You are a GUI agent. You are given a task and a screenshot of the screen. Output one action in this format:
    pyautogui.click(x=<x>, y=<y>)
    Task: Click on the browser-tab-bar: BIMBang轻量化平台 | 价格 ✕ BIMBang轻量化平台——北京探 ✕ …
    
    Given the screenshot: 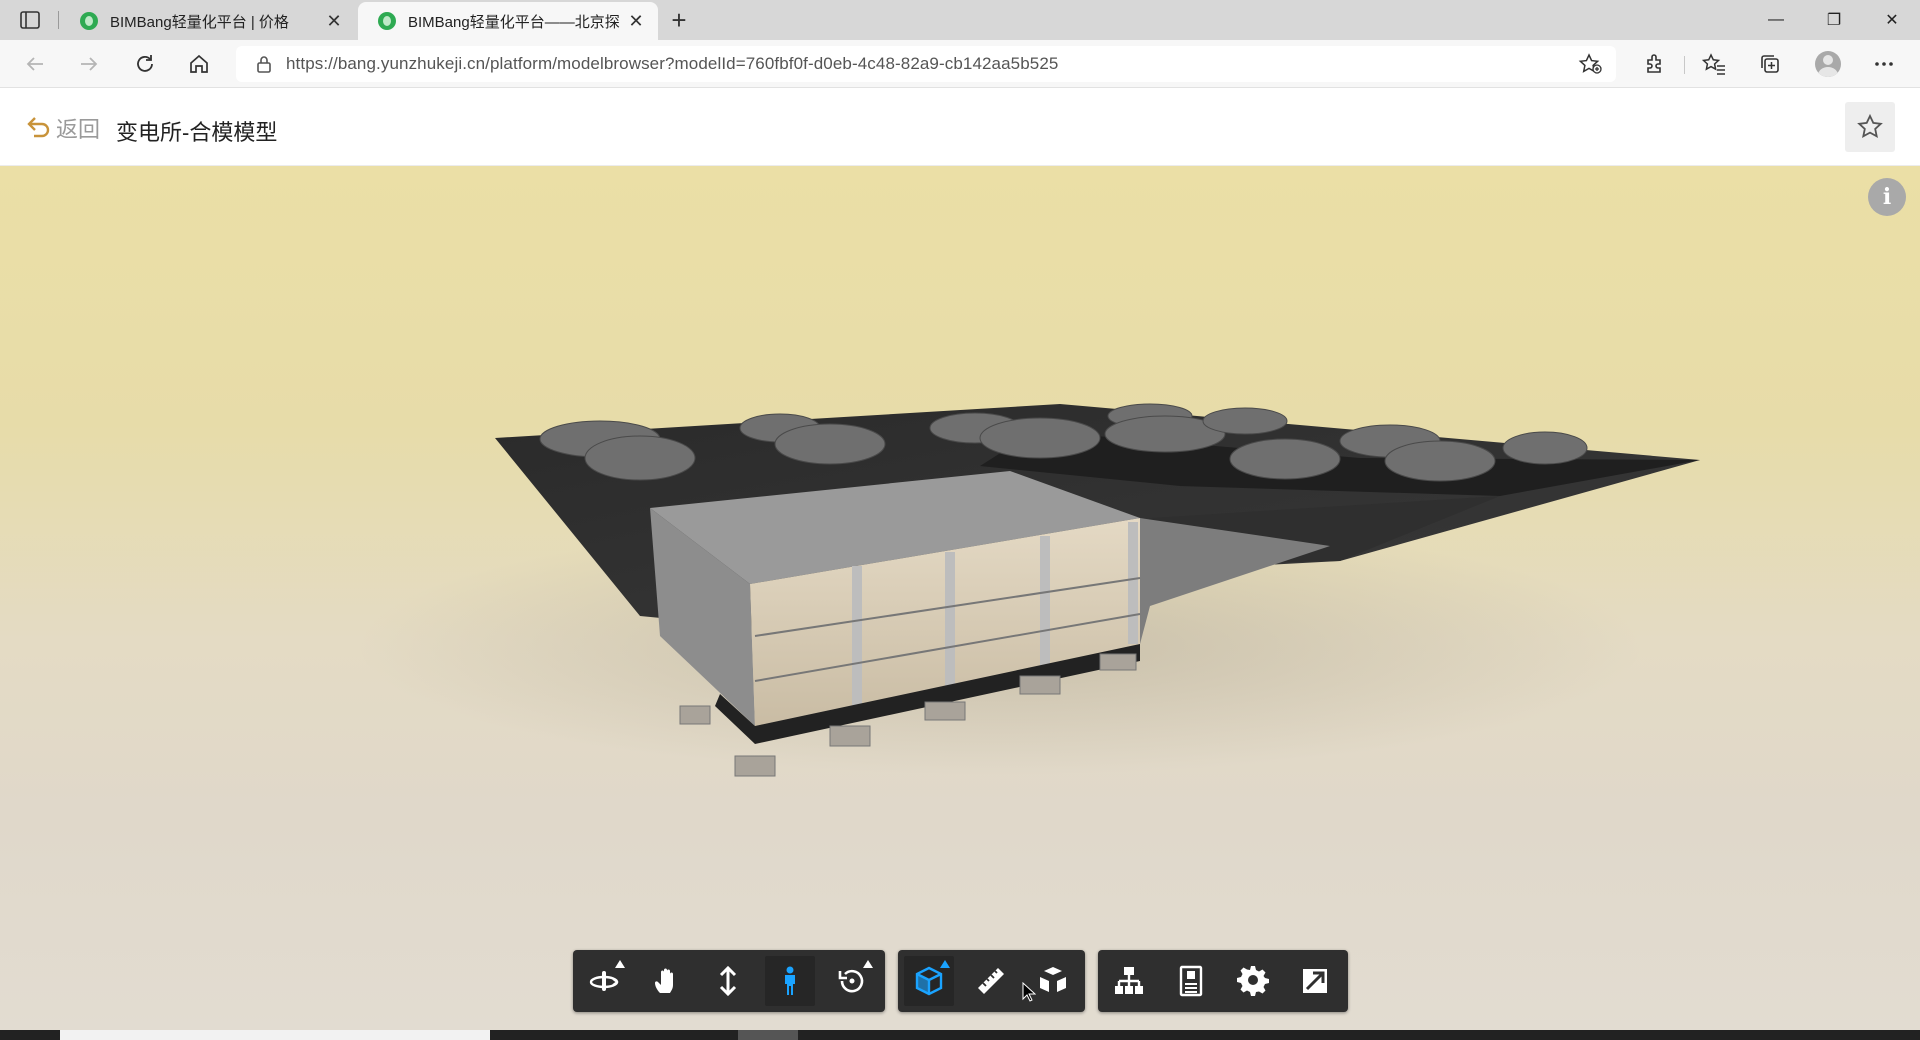 What is the action you would take?
    pyautogui.click(x=960, y=20)
    